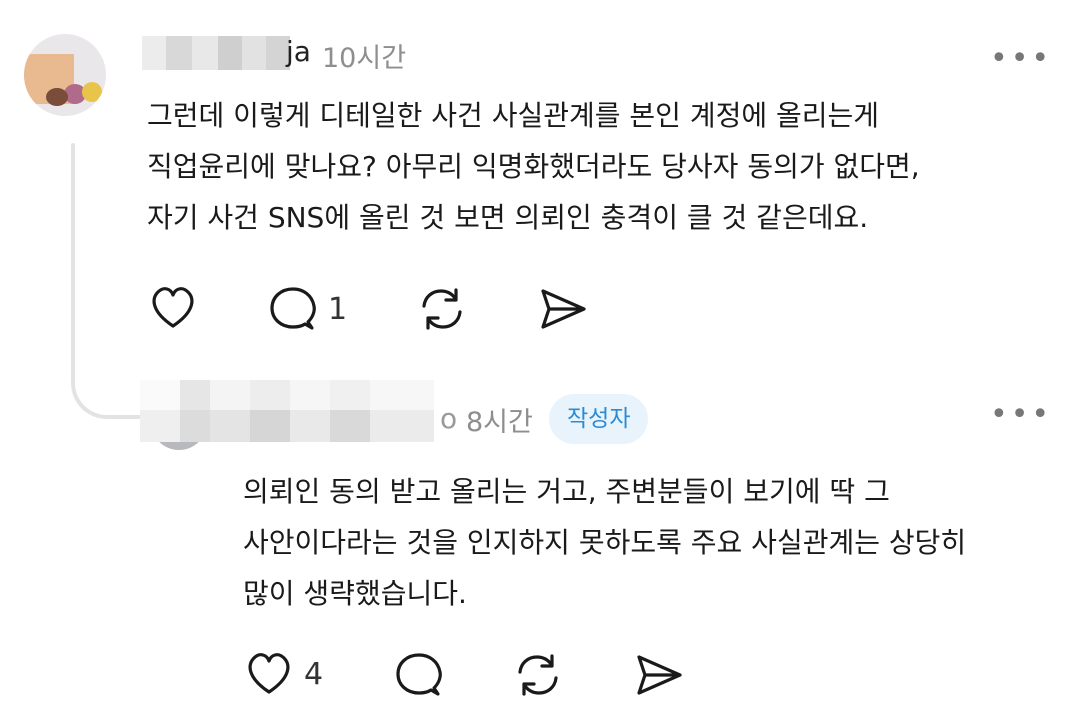 This screenshot has width=1080, height=722. What do you see at coordinates (508, 217) in the screenshot?
I see `comment-line: 자기 사건 SNS에 올린 것 보면 의뢰인 충격이 클 것 같은데요.` at bounding box center [508, 217].